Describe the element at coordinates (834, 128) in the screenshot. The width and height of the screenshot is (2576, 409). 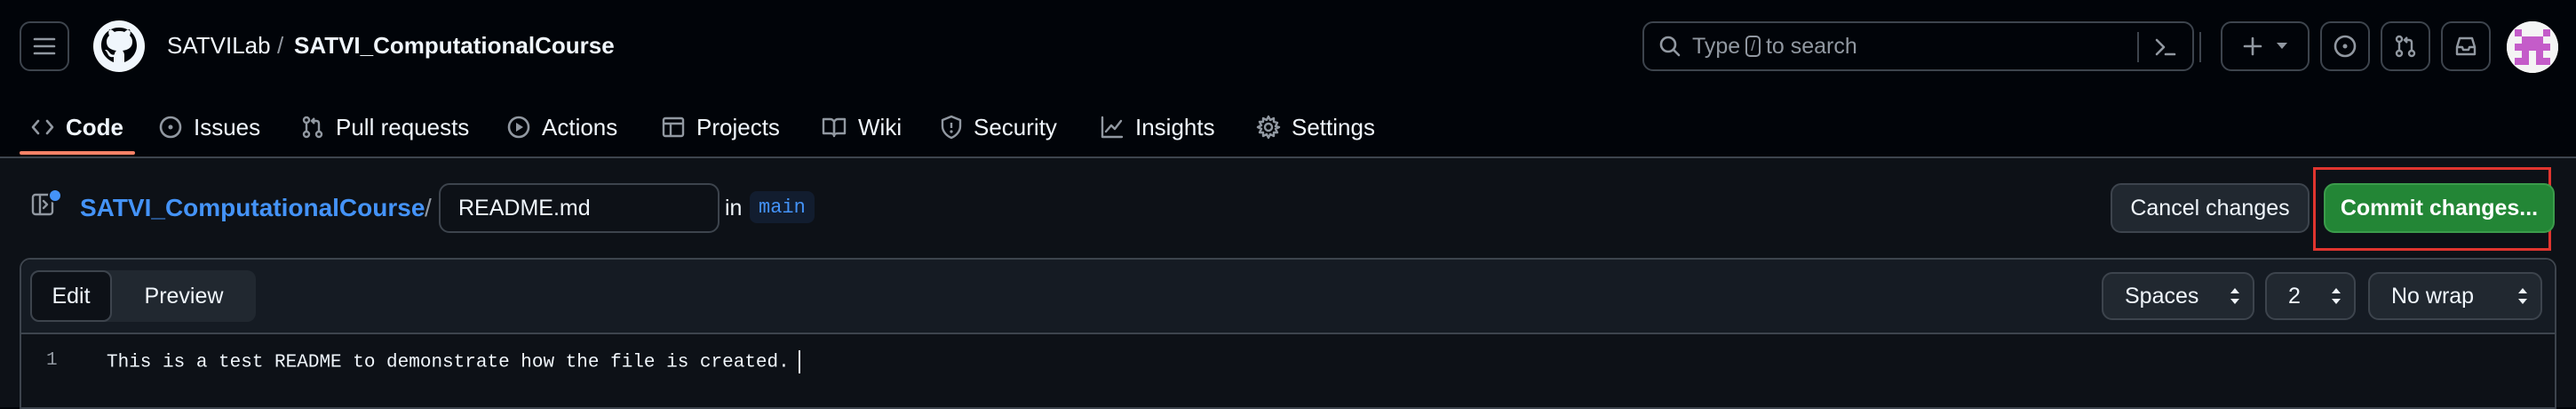
I see `book-icon` at that location.